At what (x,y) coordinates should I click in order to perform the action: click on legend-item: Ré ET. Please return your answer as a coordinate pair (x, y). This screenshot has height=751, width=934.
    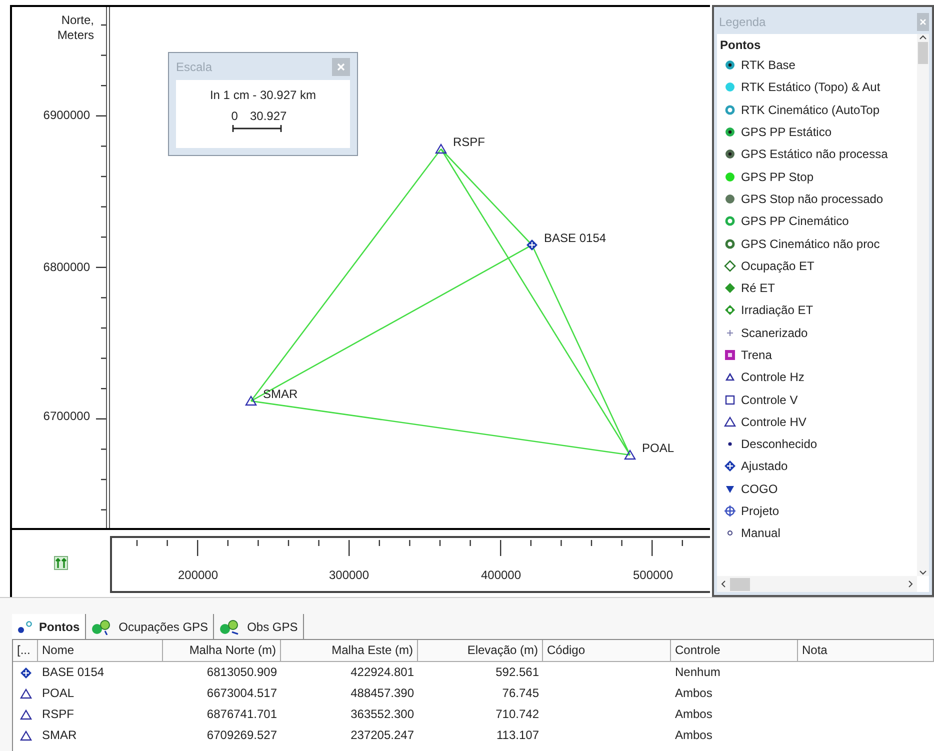
    Looking at the image, I should click on (758, 289).